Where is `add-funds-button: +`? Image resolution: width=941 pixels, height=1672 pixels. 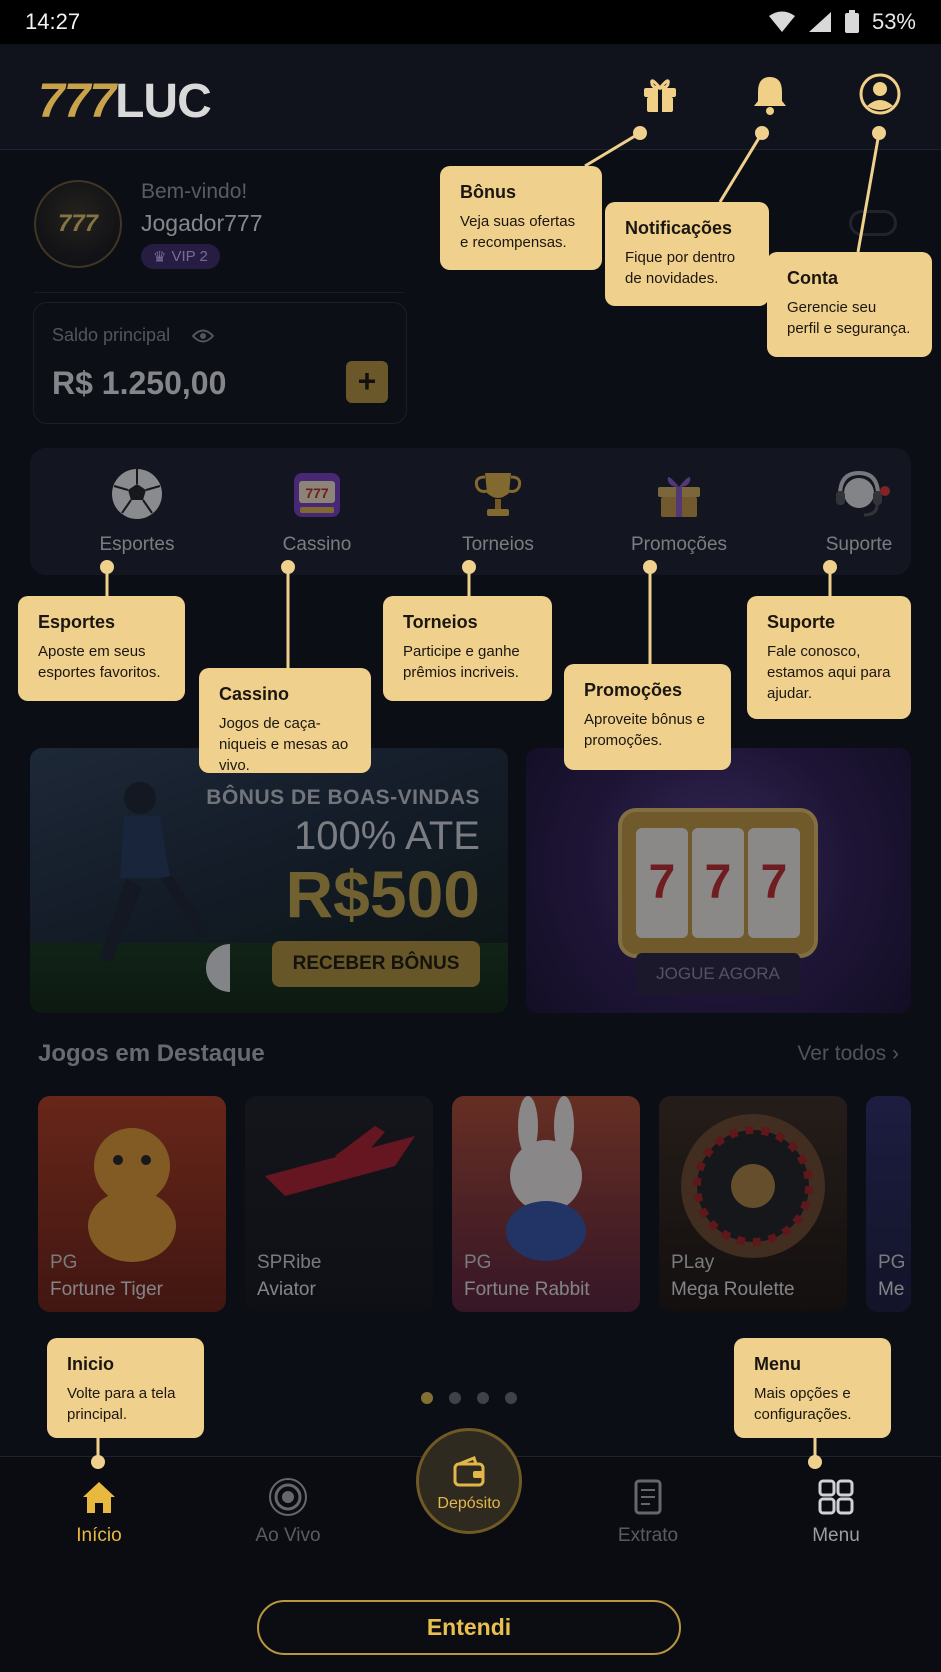 add-funds-button: + is located at coordinates (367, 382).